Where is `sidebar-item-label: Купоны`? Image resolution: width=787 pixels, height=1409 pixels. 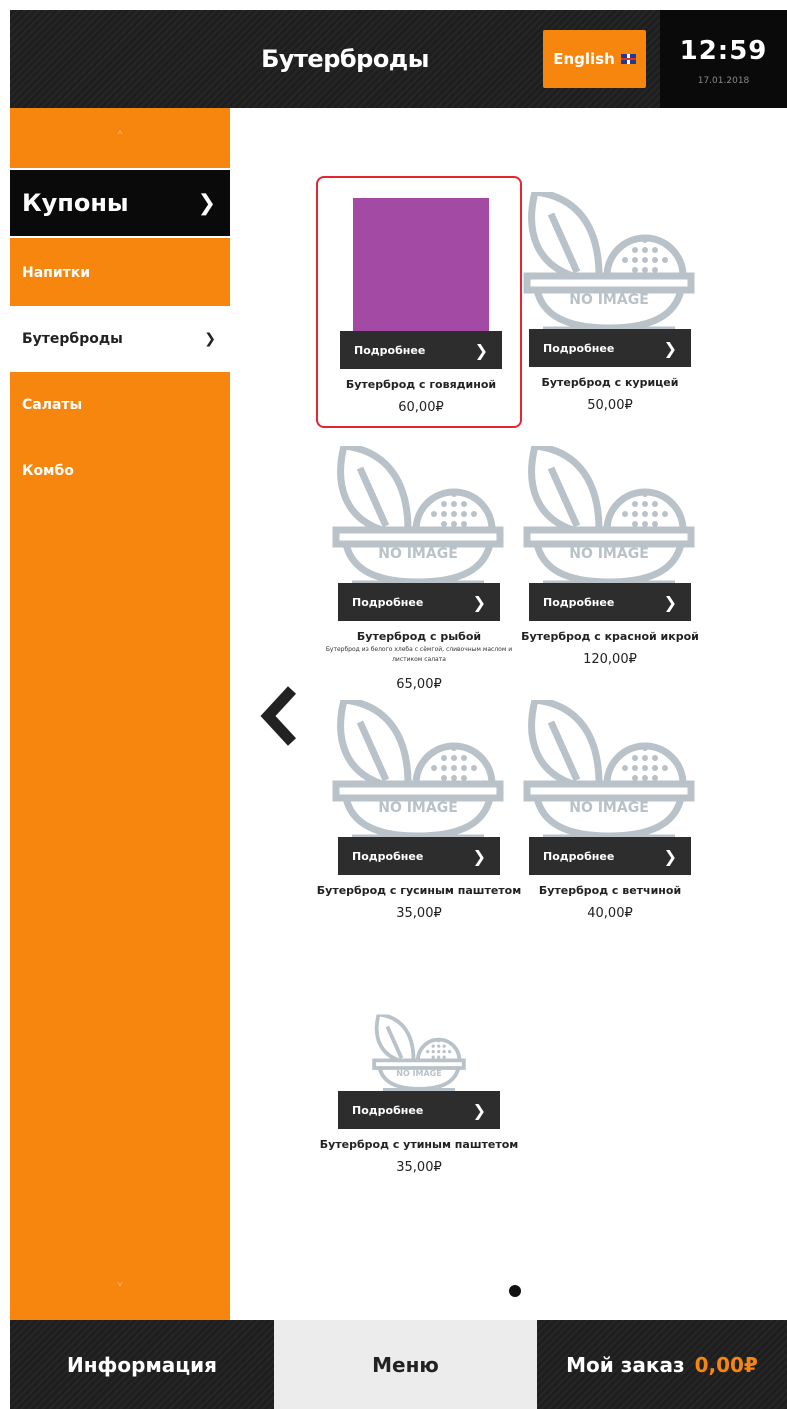 sidebar-item-label: Купоны is located at coordinates (75, 203).